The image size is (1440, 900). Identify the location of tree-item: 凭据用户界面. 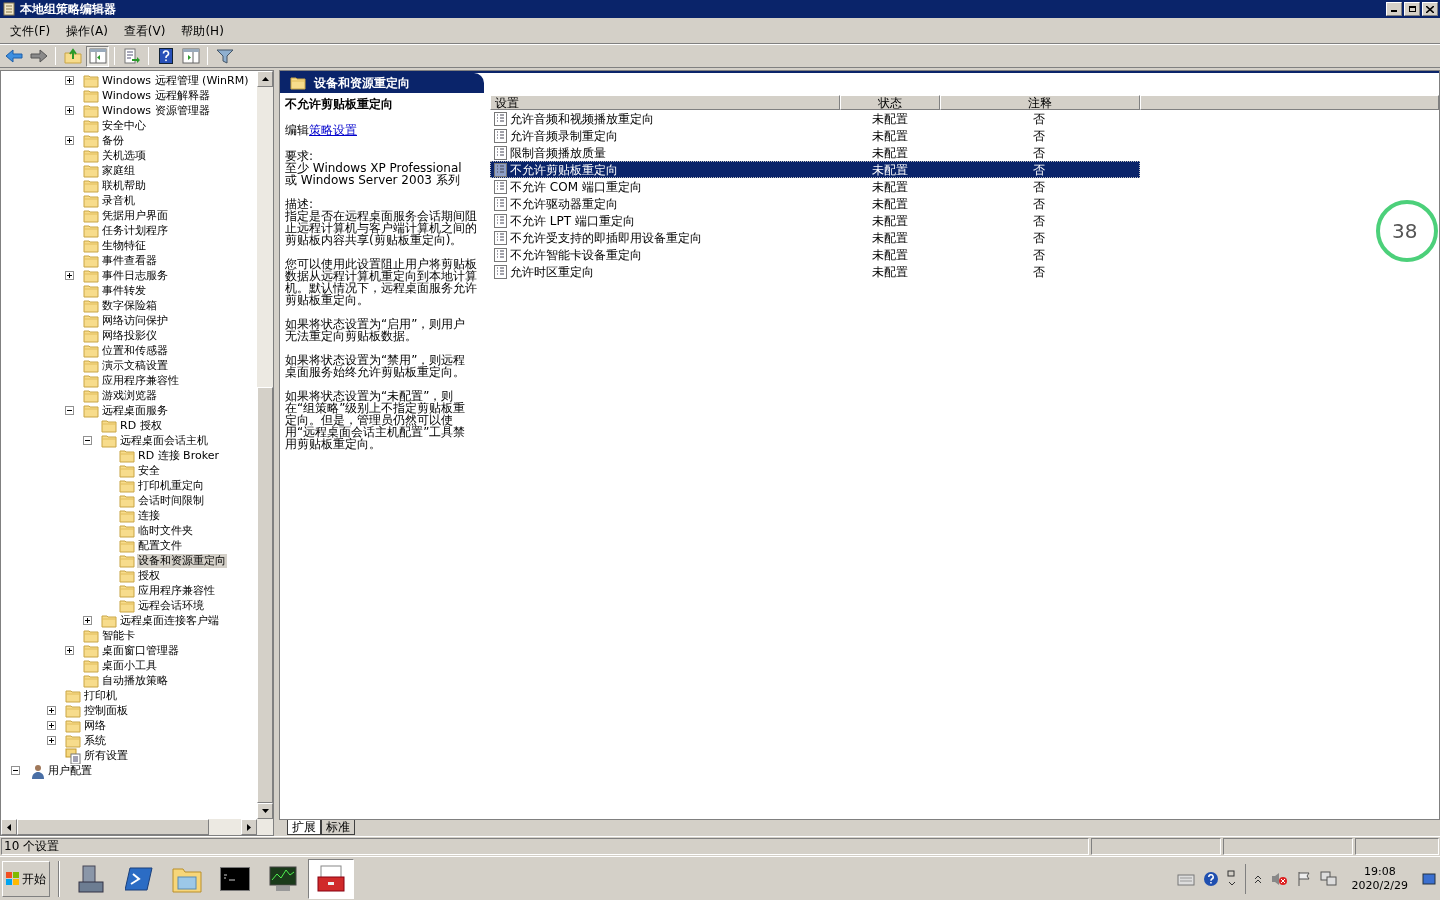
(135, 215).